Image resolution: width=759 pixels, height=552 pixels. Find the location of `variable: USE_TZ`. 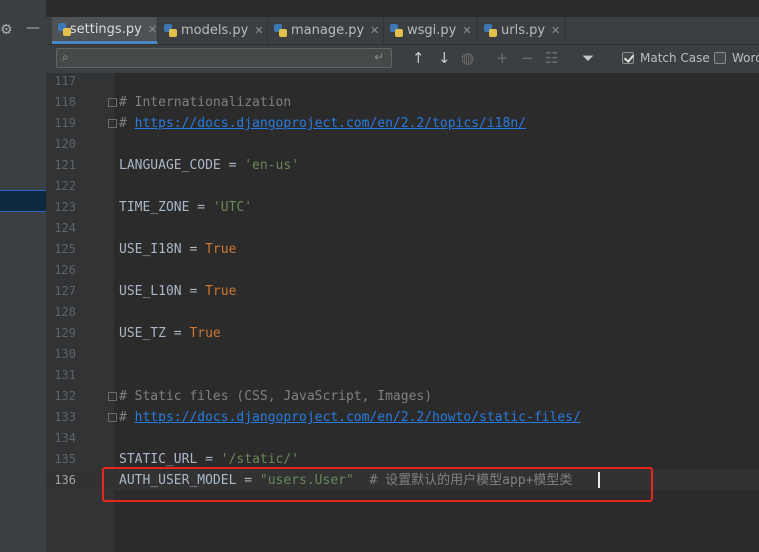

variable: USE_TZ is located at coordinates (142, 333).